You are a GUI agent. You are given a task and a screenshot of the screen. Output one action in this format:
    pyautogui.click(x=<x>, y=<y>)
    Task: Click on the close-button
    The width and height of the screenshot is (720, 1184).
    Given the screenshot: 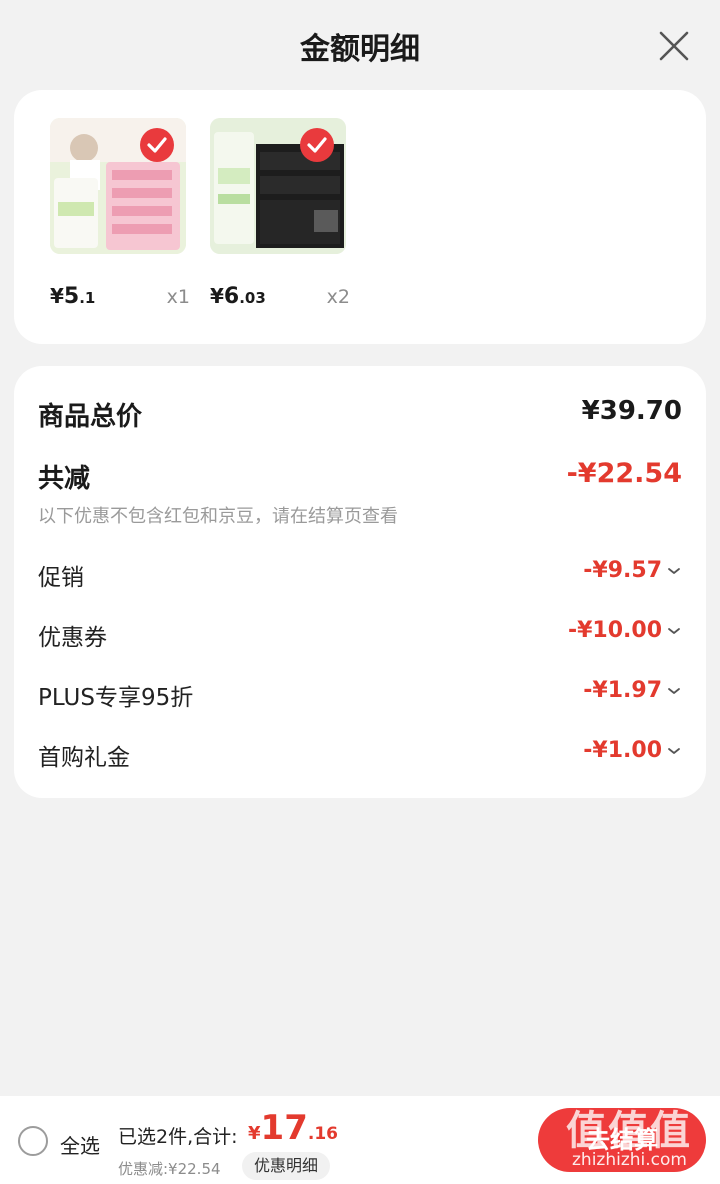 What is the action you would take?
    pyautogui.click(x=674, y=46)
    